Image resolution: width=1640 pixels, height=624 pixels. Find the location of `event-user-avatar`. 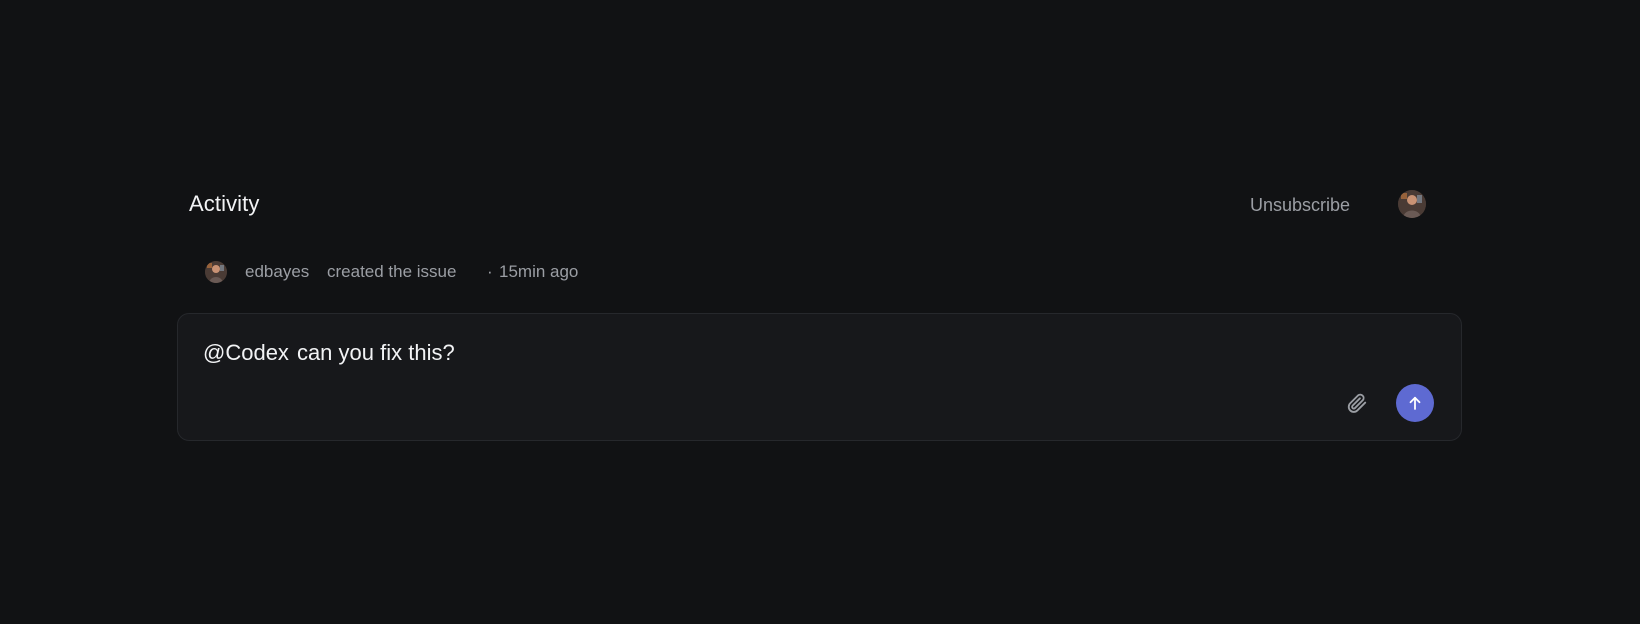

event-user-avatar is located at coordinates (216, 272).